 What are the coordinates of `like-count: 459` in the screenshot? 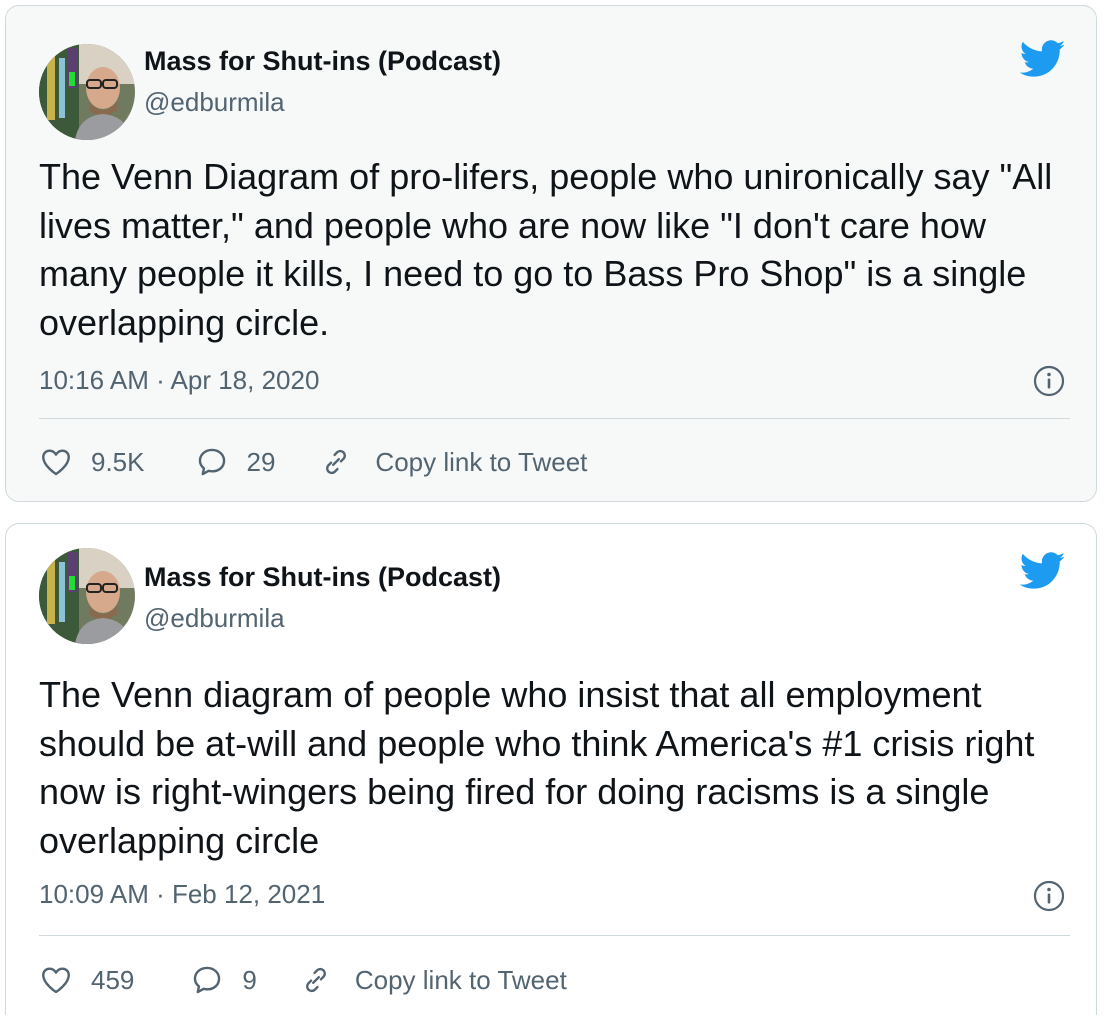 It's located at (113, 979).